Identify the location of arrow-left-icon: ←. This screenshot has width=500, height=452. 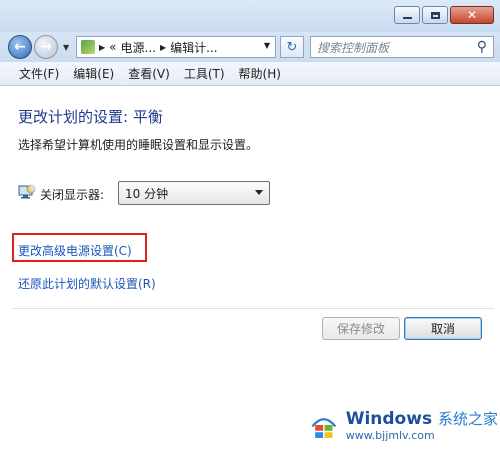
(20, 47).